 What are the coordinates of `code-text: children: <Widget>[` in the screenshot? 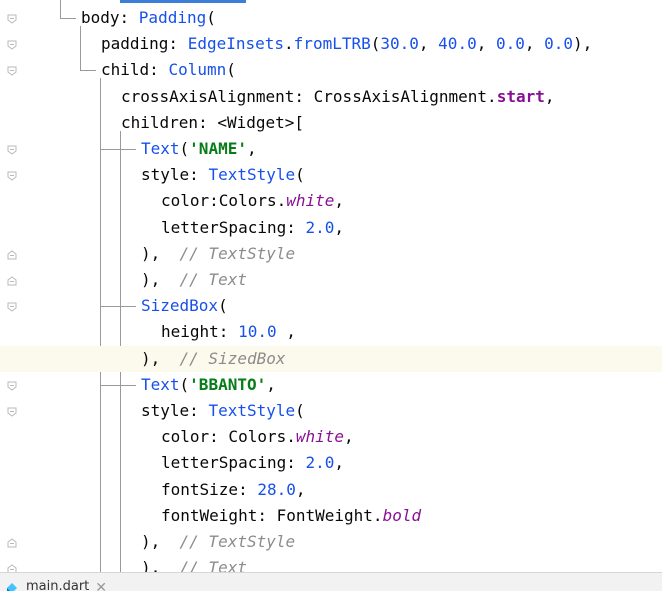 It's located at (212, 123).